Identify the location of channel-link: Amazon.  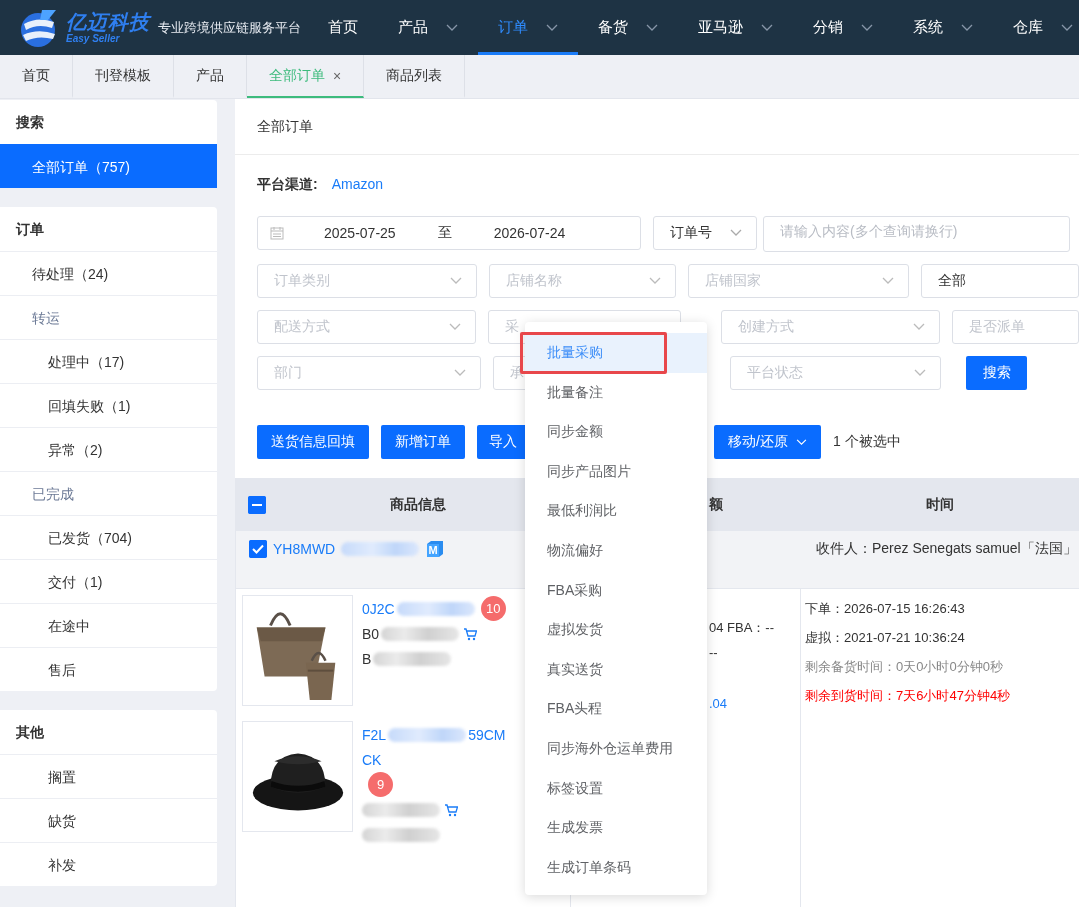
(357, 184).